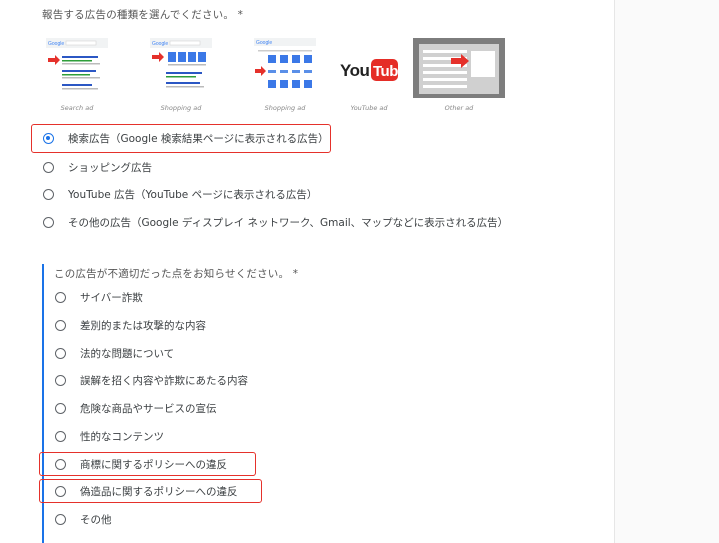 This screenshot has height=543, width=719. I want to click on option-label: 危険な商品やサービスの宣伝, so click(148, 408).